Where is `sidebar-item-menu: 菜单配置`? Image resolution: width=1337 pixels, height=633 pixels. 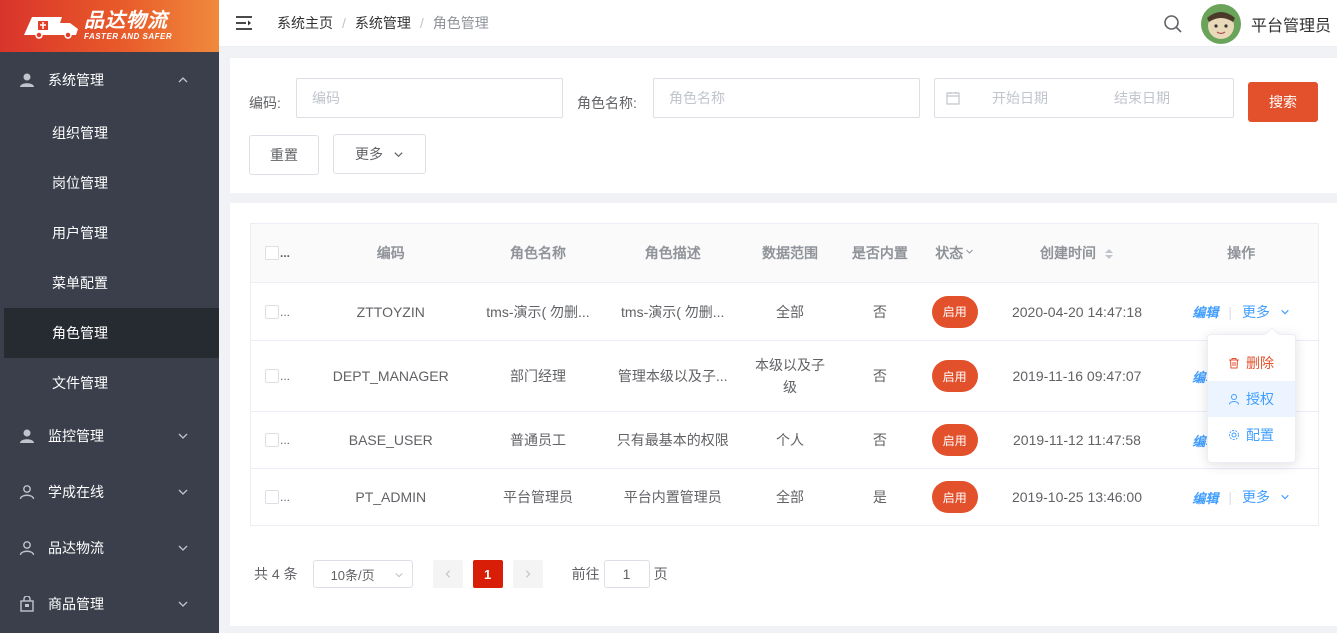 sidebar-item-menu: 菜单配置 is located at coordinates (109, 283).